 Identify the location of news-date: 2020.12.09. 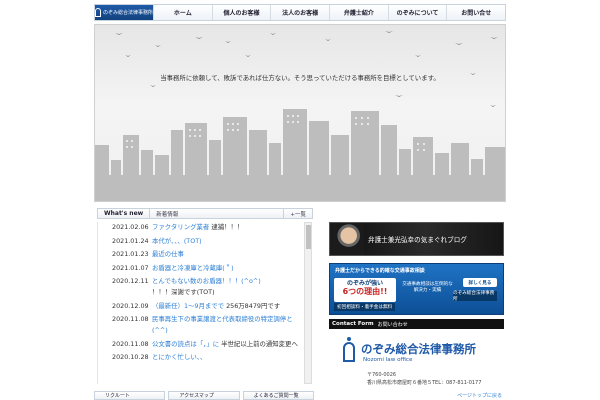
(130, 305).